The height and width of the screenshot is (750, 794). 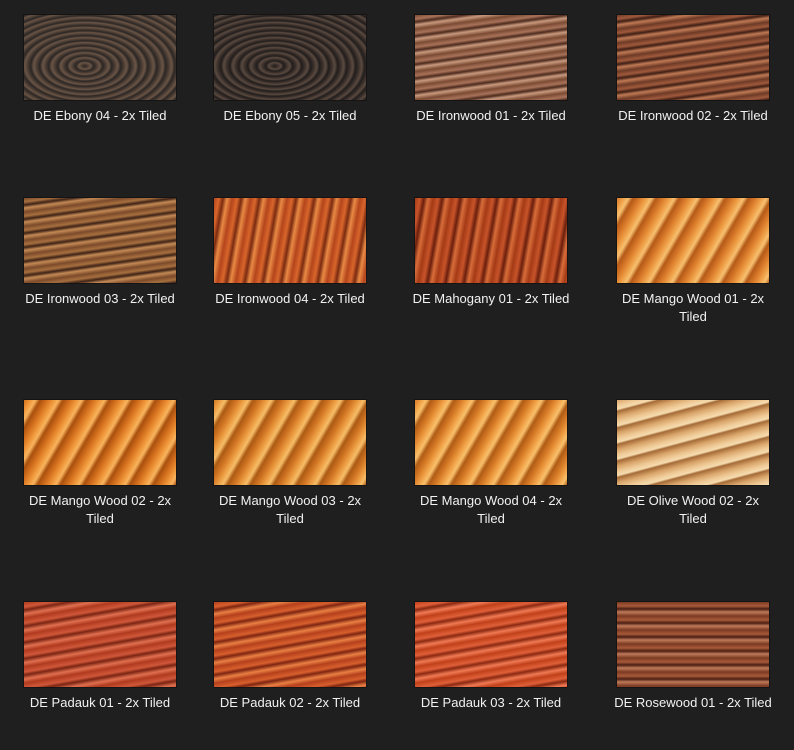 I want to click on texture-label: DE Ironwood 04 - 2x Tiled, so click(x=290, y=298).